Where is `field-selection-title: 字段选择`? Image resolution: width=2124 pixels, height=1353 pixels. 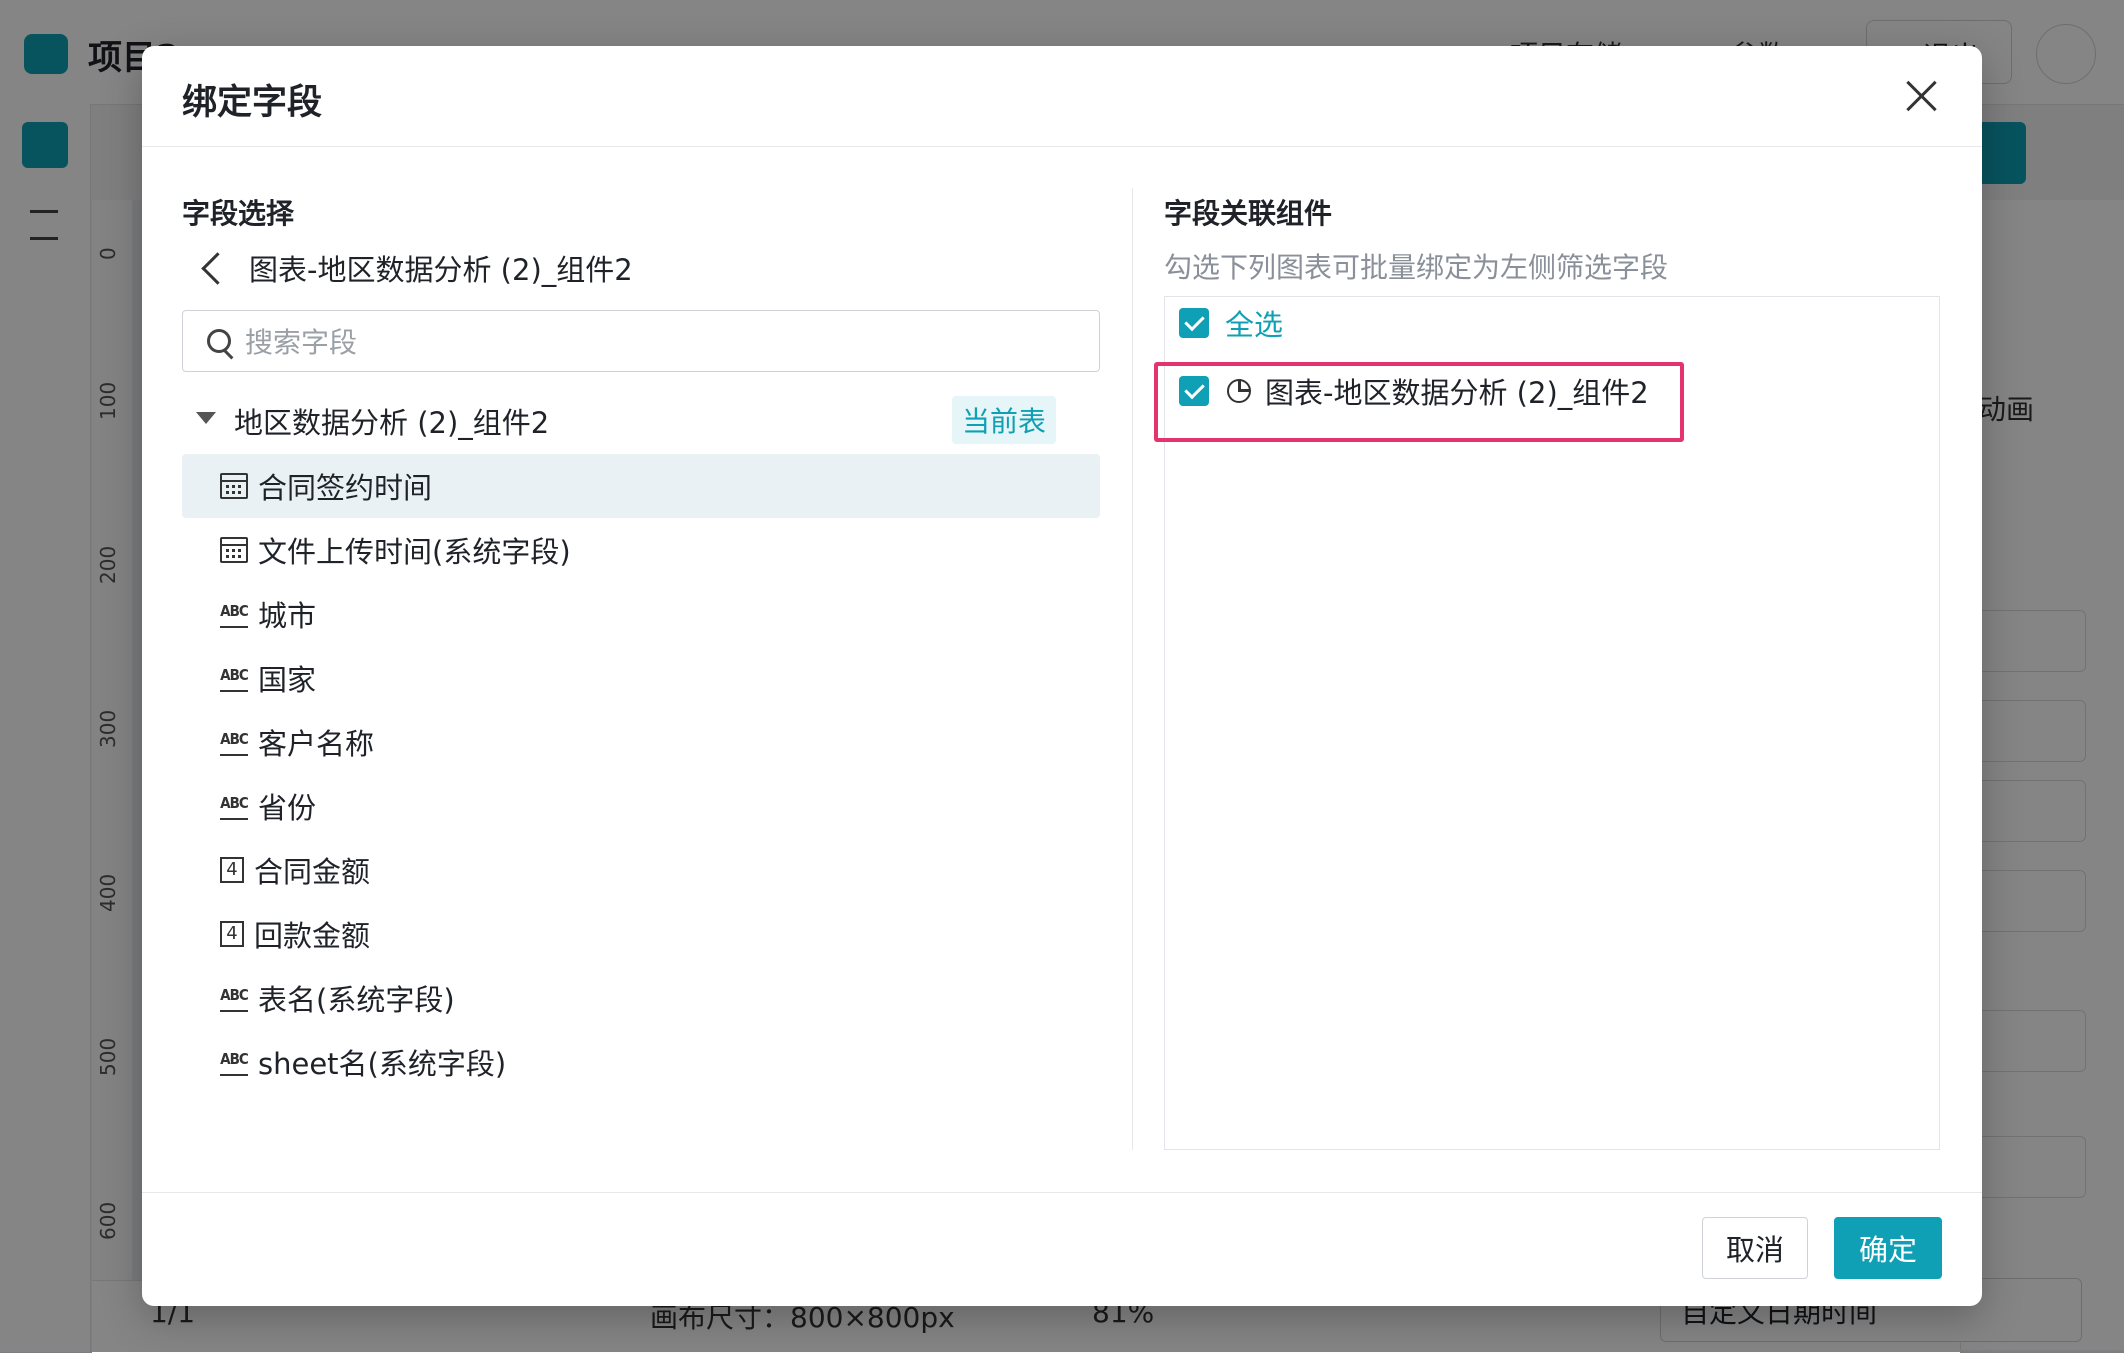 field-selection-title: 字段选择 is located at coordinates (238, 213).